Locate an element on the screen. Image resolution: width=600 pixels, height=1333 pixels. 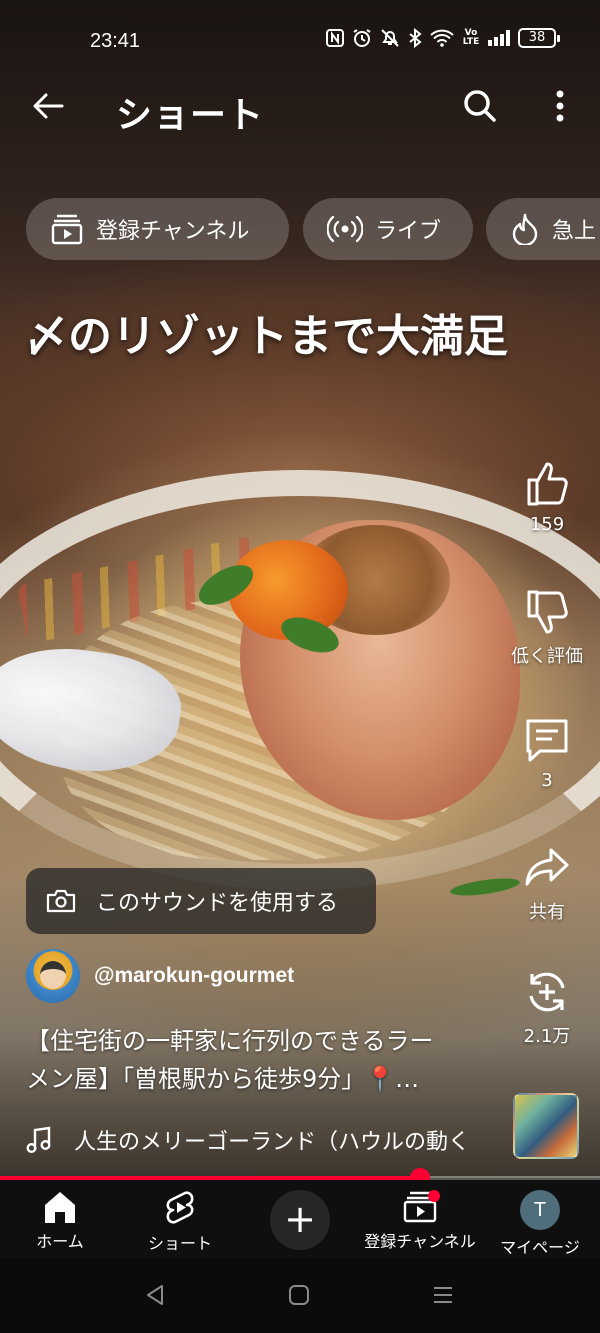
like-count: 159 is located at coordinates (547, 524).